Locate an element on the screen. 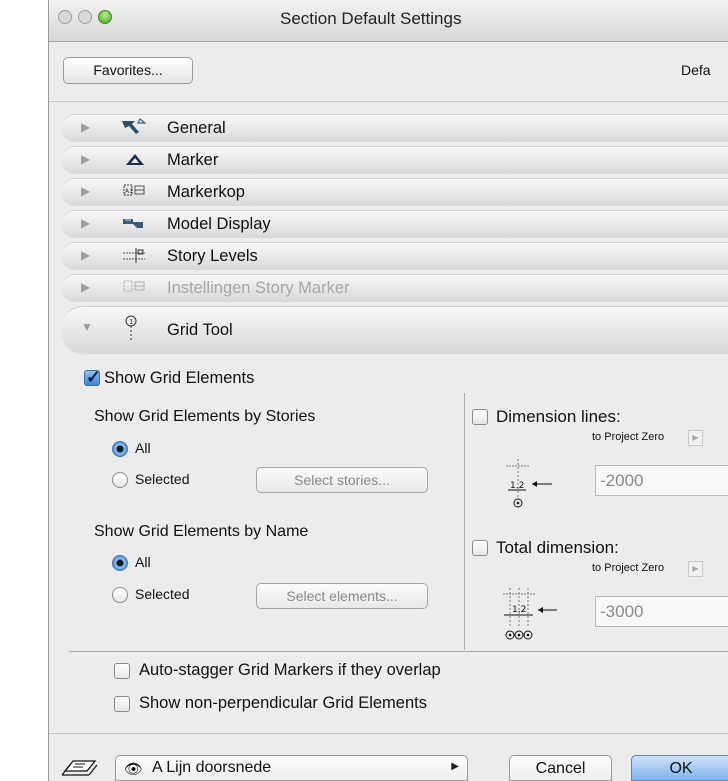 The image size is (728, 781). total-dimension-value-field: -3000 is located at coordinates (661, 611).